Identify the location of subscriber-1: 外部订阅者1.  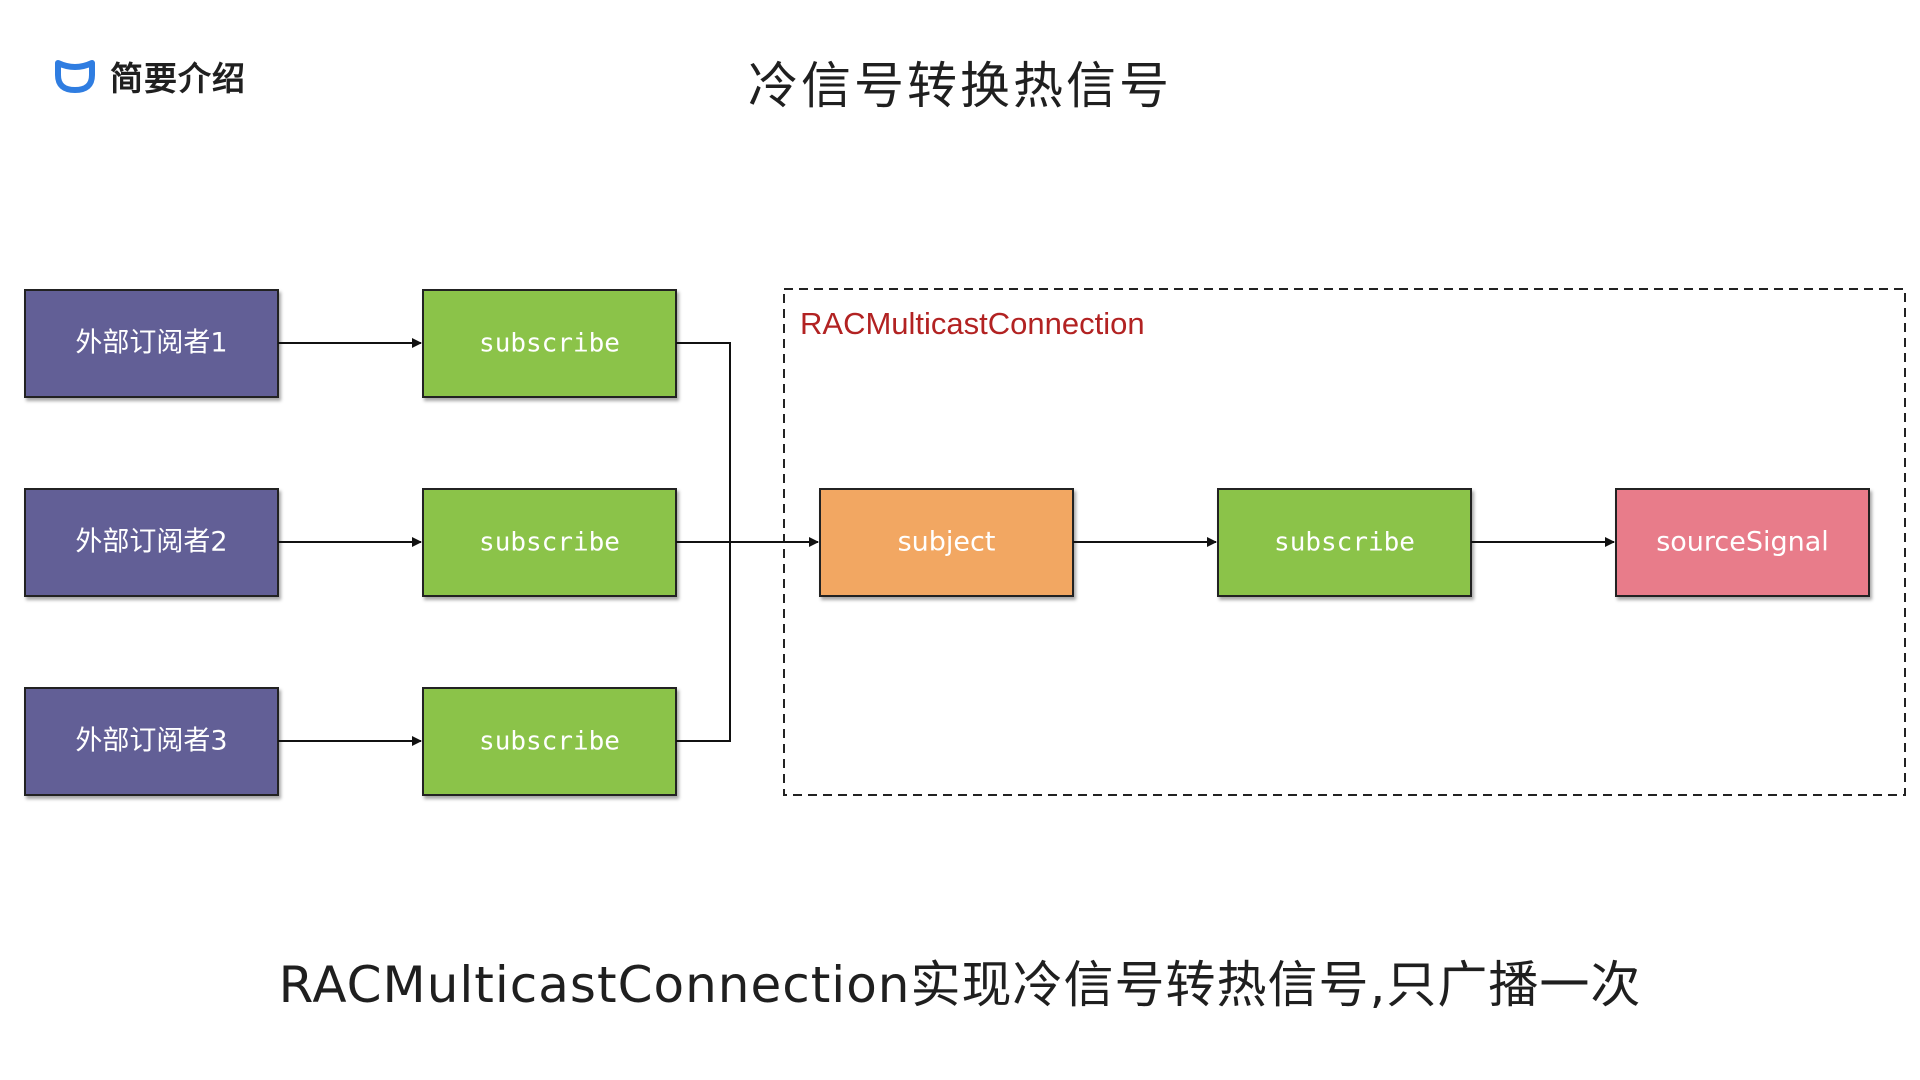
(151, 343).